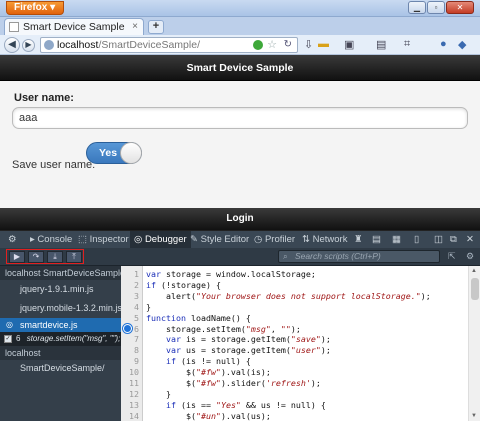  What do you see at coordinates (470, 256) in the screenshot?
I see `debugger-options-icon: ⚙` at bounding box center [470, 256].